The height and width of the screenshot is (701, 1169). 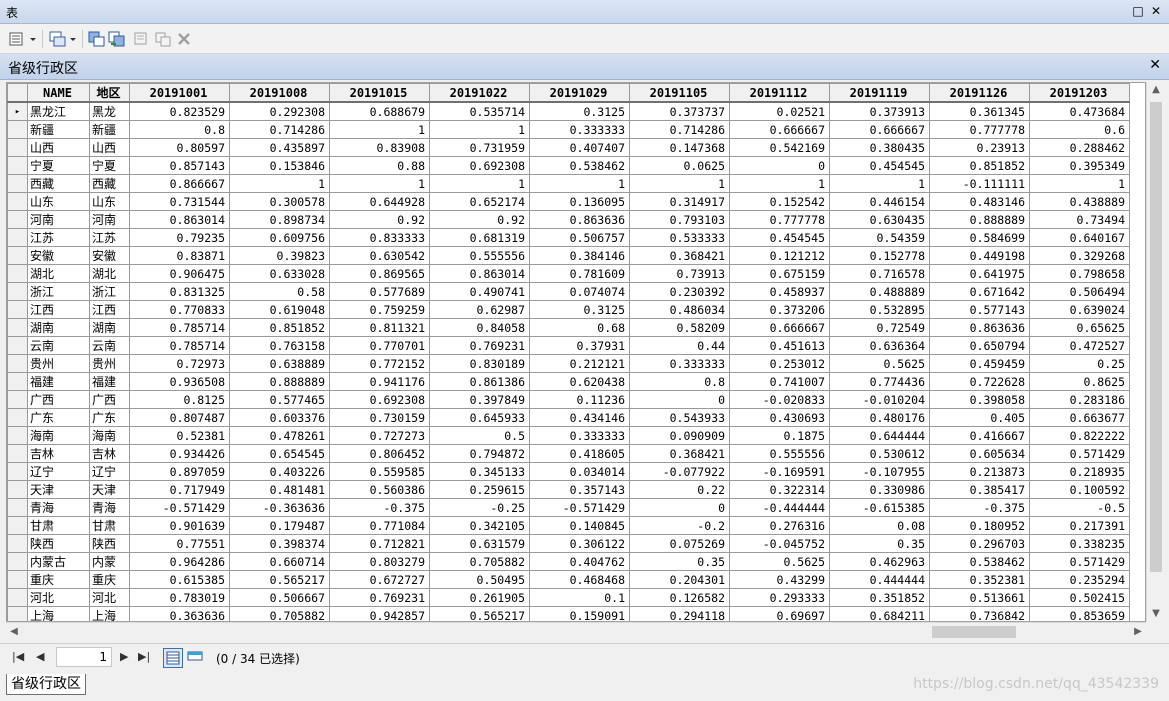 I want to click on cell-value: -0.363636, so click(x=279, y=507).